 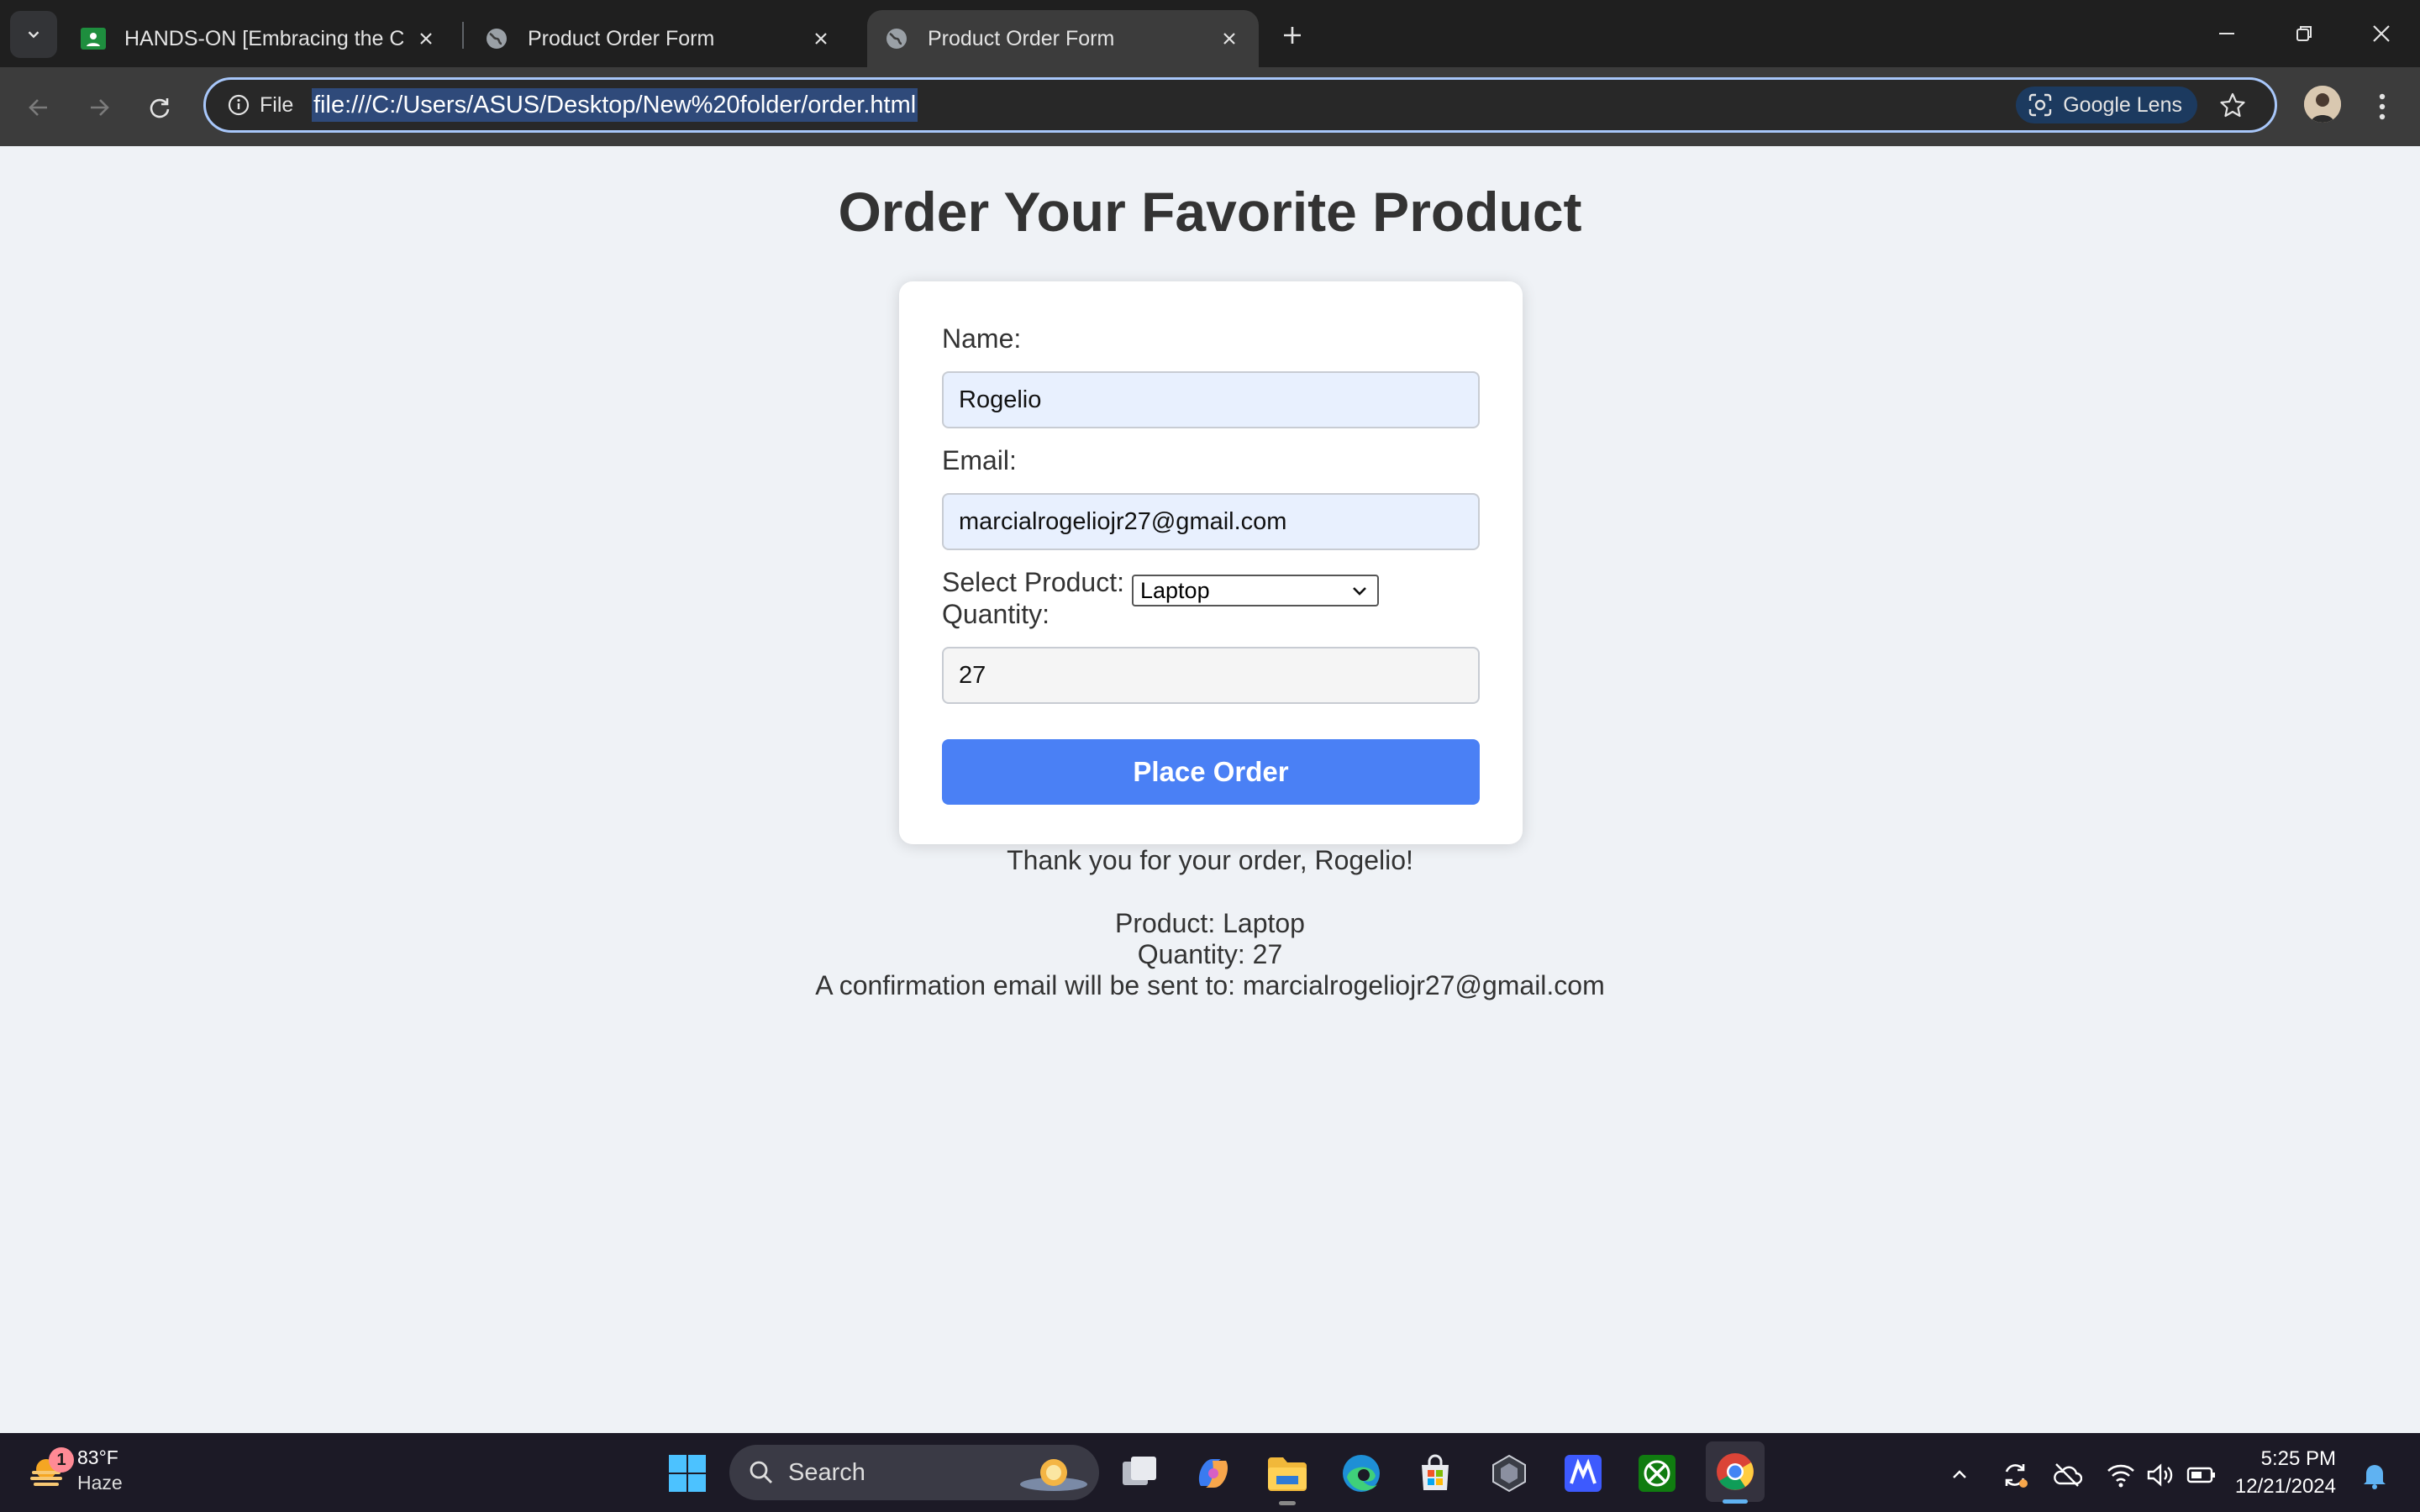 What do you see at coordinates (263, 38) in the screenshot?
I see `tab-title: HANDS-ON [Embracing the Co` at bounding box center [263, 38].